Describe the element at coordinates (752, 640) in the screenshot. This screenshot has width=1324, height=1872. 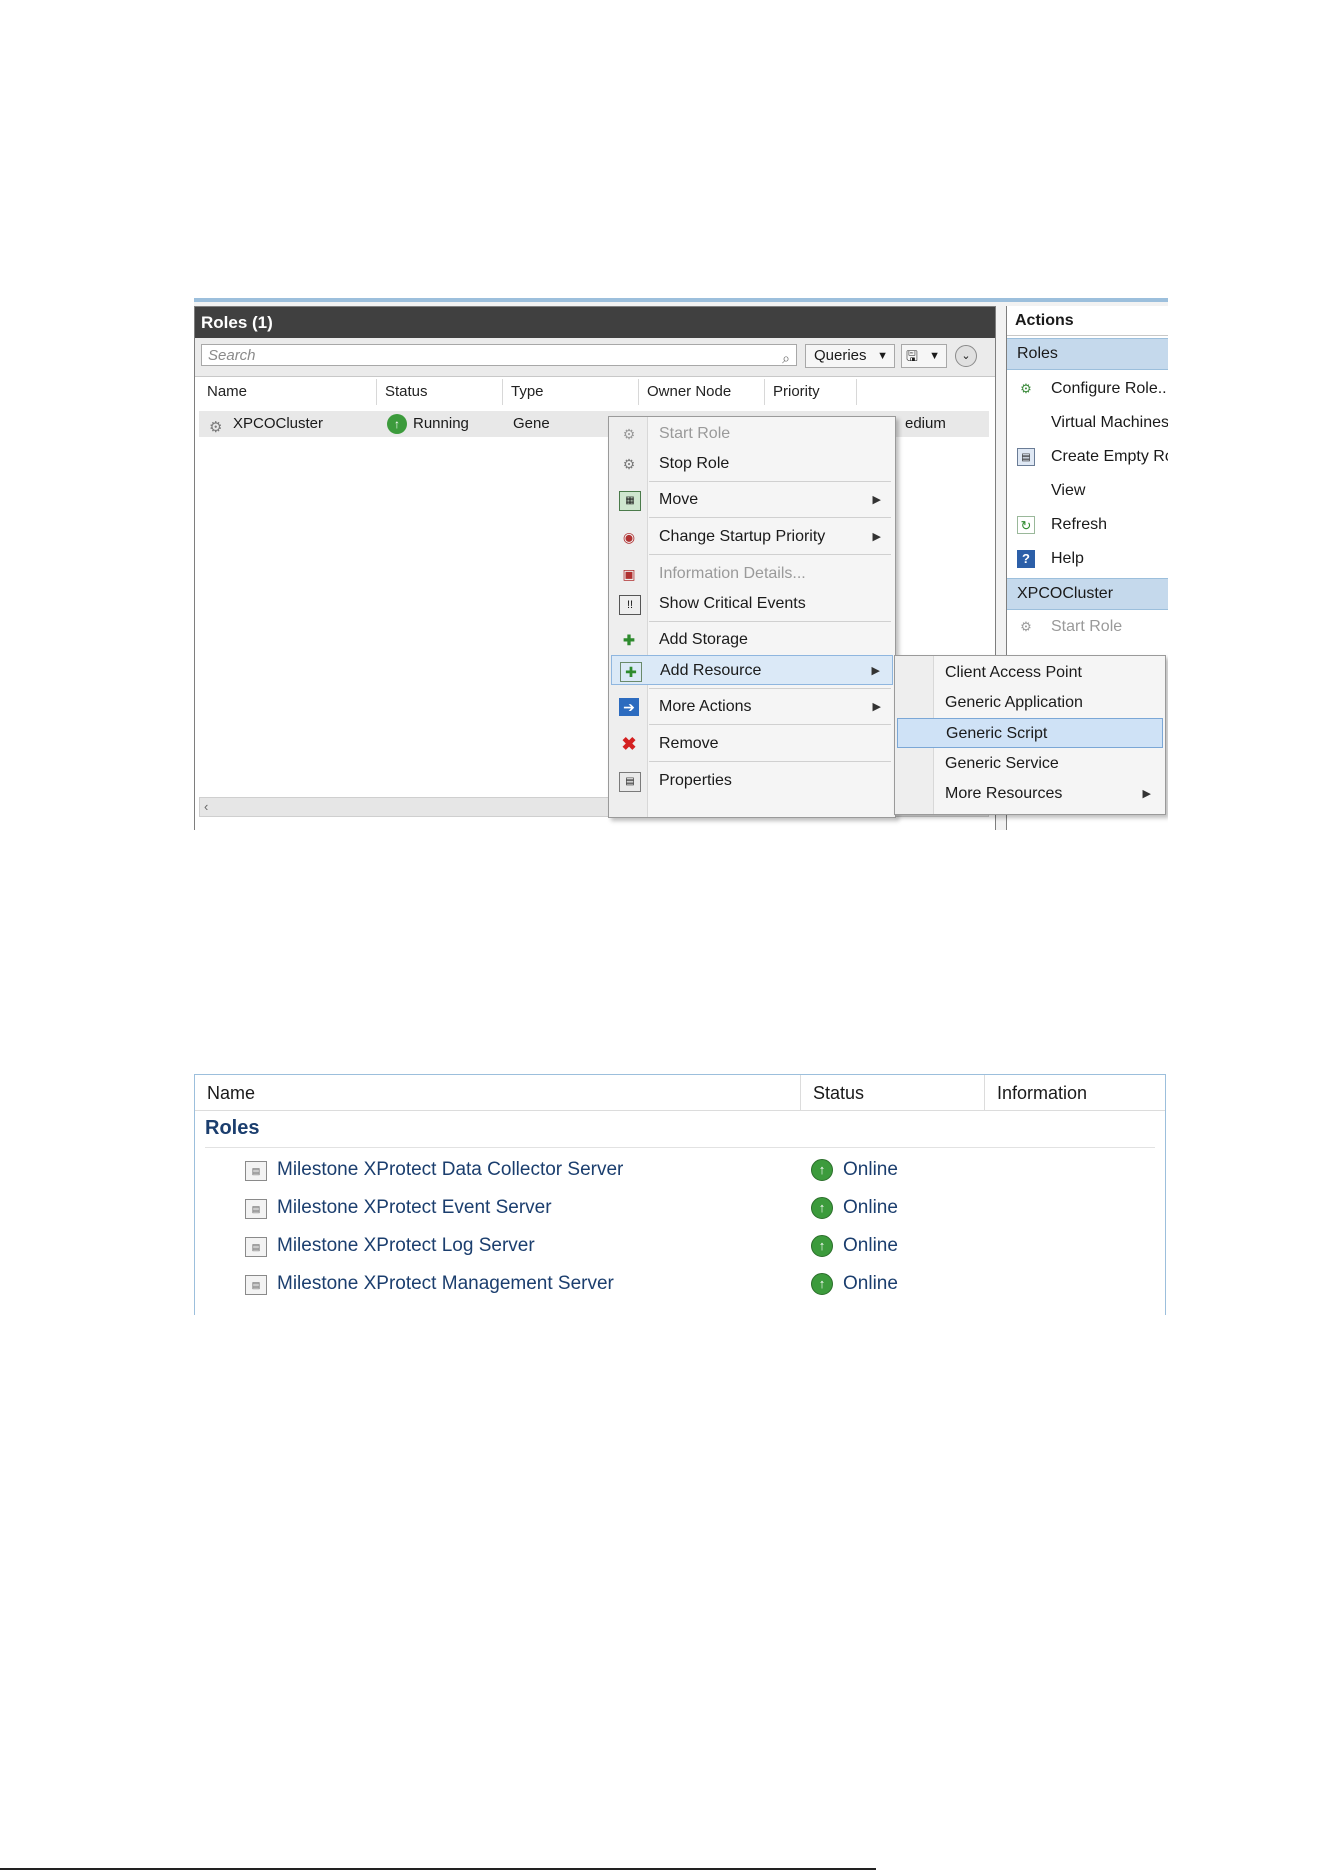
I see `menu-item-add-storage: ✚ Add Storage` at that location.